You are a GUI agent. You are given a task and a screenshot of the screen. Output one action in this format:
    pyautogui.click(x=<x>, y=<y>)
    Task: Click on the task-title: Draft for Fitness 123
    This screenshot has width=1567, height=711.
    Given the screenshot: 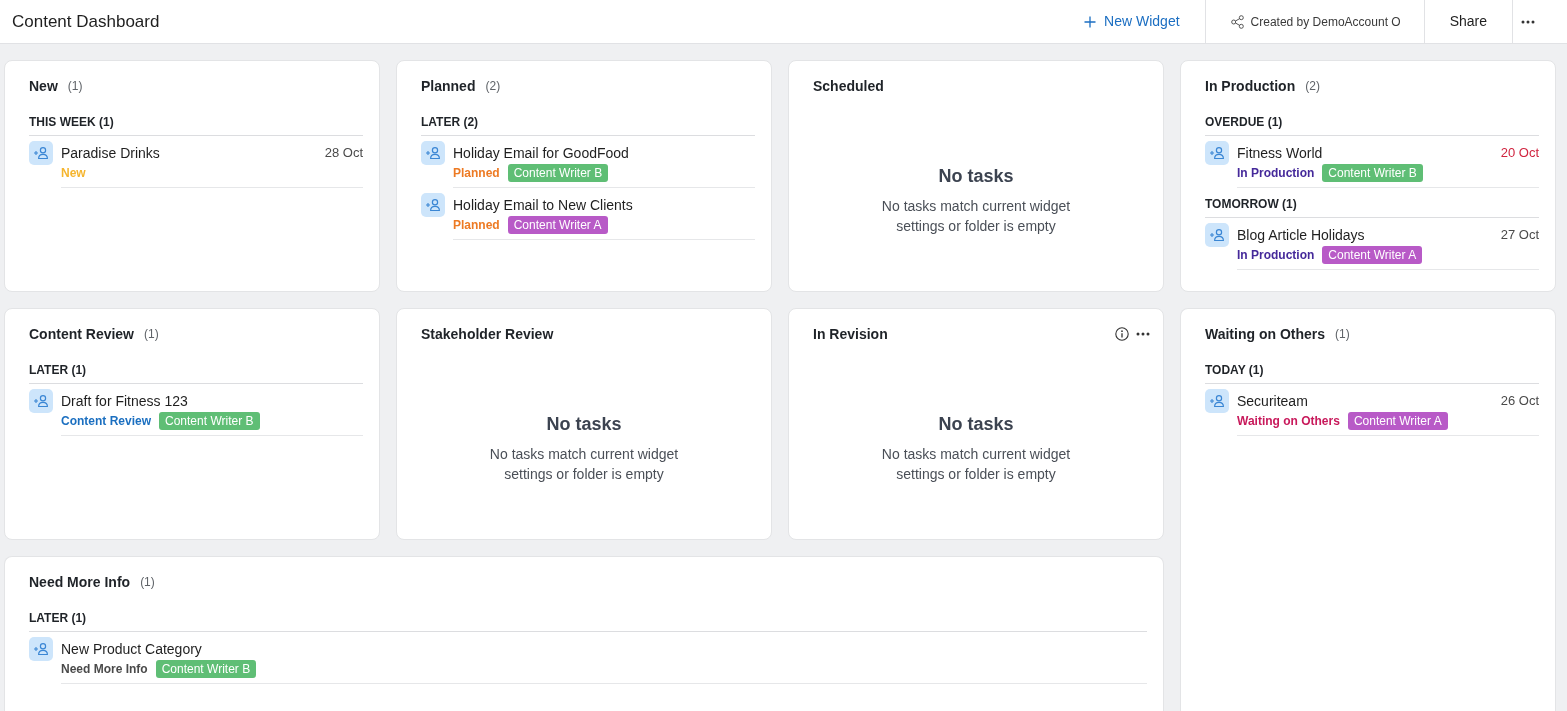 What is the action you would take?
    pyautogui.click(x=124, y=401)
    